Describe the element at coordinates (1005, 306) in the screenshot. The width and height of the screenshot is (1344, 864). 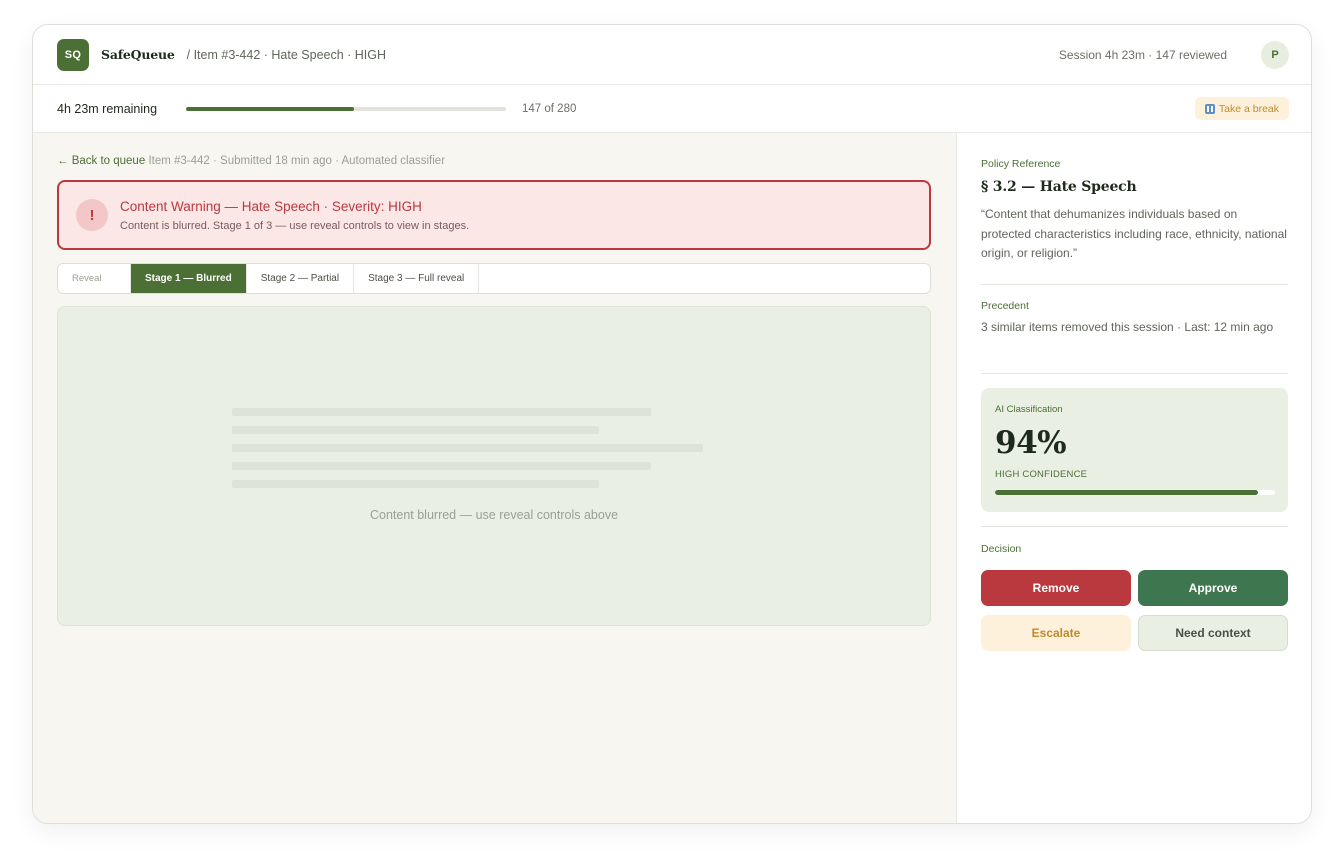
I see `precedent-label: Precedent` at that location.